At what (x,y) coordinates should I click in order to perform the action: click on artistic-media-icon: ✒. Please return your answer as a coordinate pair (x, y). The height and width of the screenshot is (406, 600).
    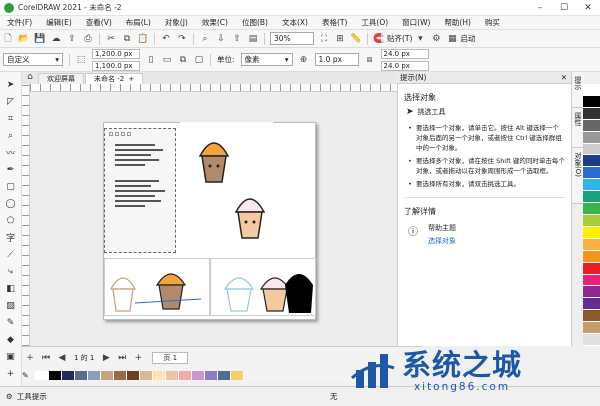
    Looking at the image, I should click on (11, 170).